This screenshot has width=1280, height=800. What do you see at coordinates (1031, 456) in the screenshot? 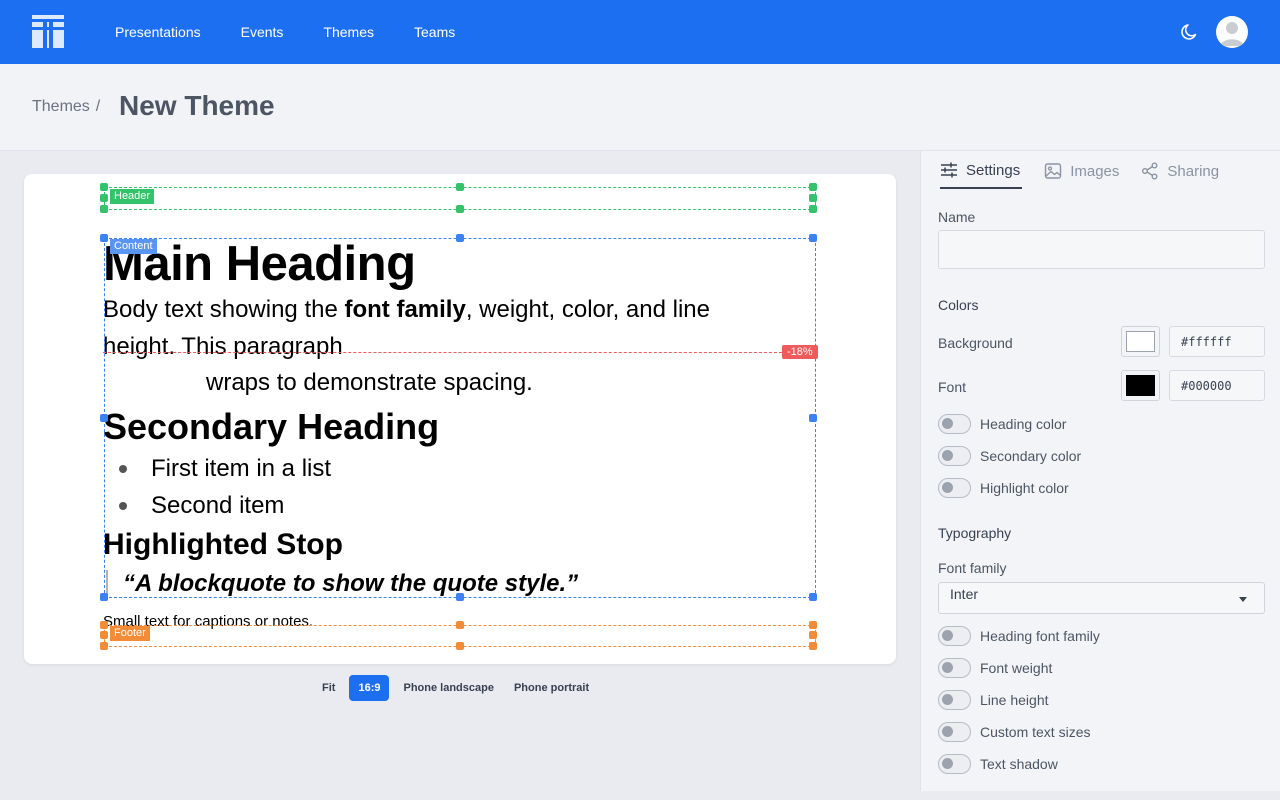
I see `toggle-label: Secondary color` at bounding box center [1031, 456].